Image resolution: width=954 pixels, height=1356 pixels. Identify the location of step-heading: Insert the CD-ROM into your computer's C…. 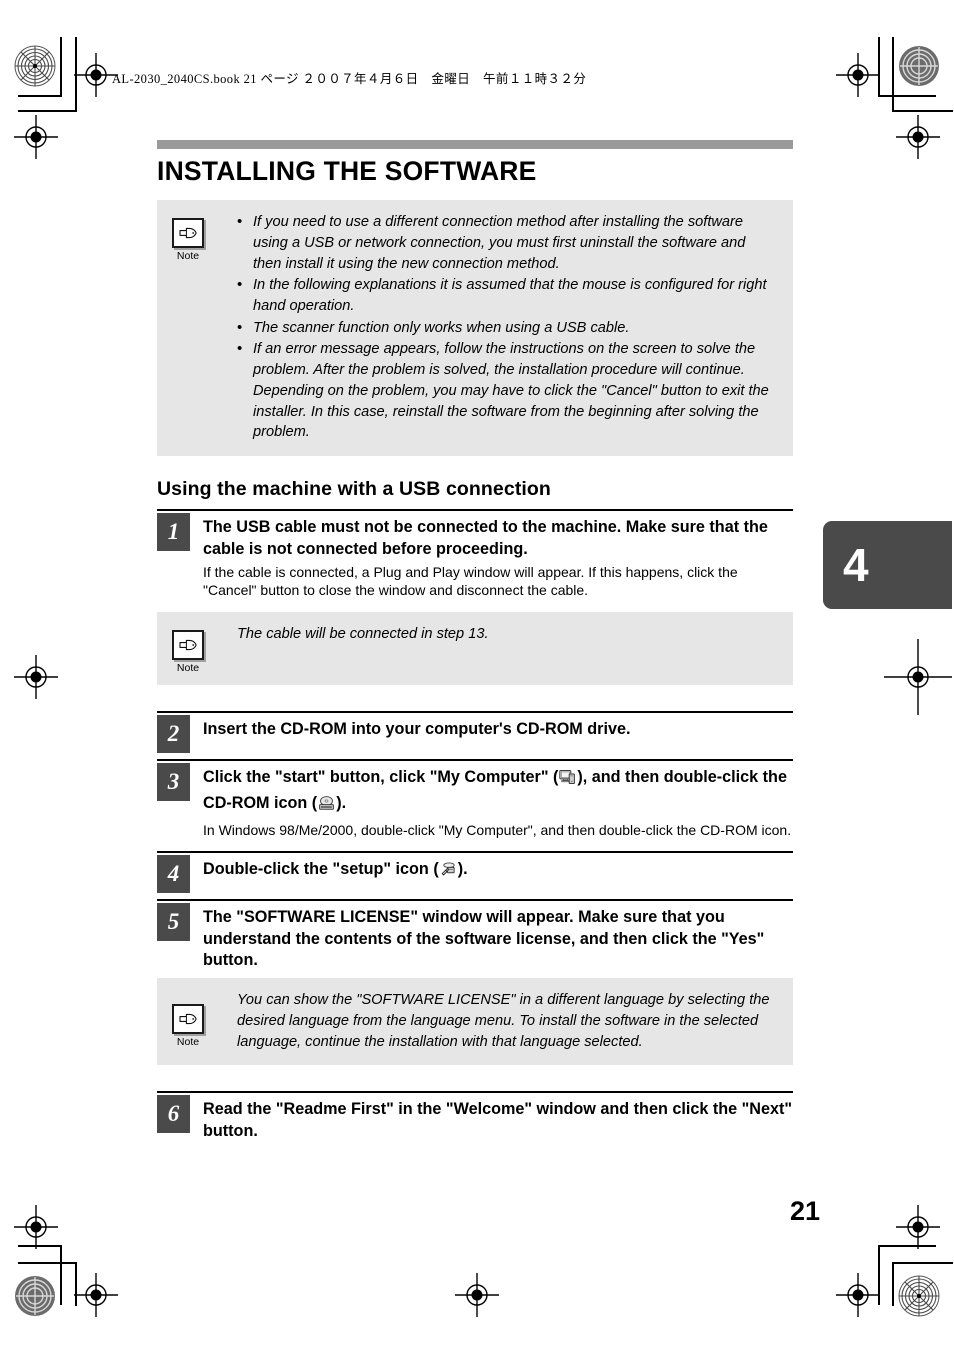
(417, 729).